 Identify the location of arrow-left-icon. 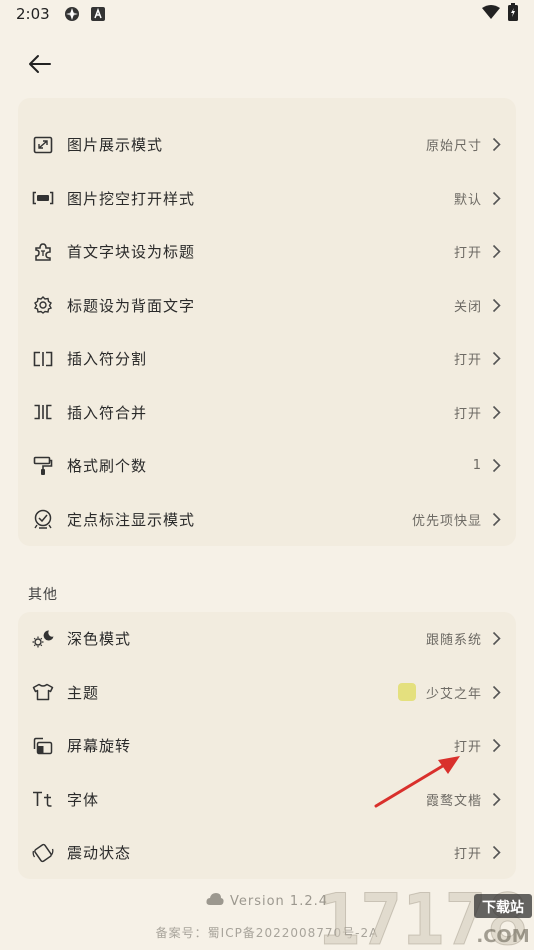
(40, 64).